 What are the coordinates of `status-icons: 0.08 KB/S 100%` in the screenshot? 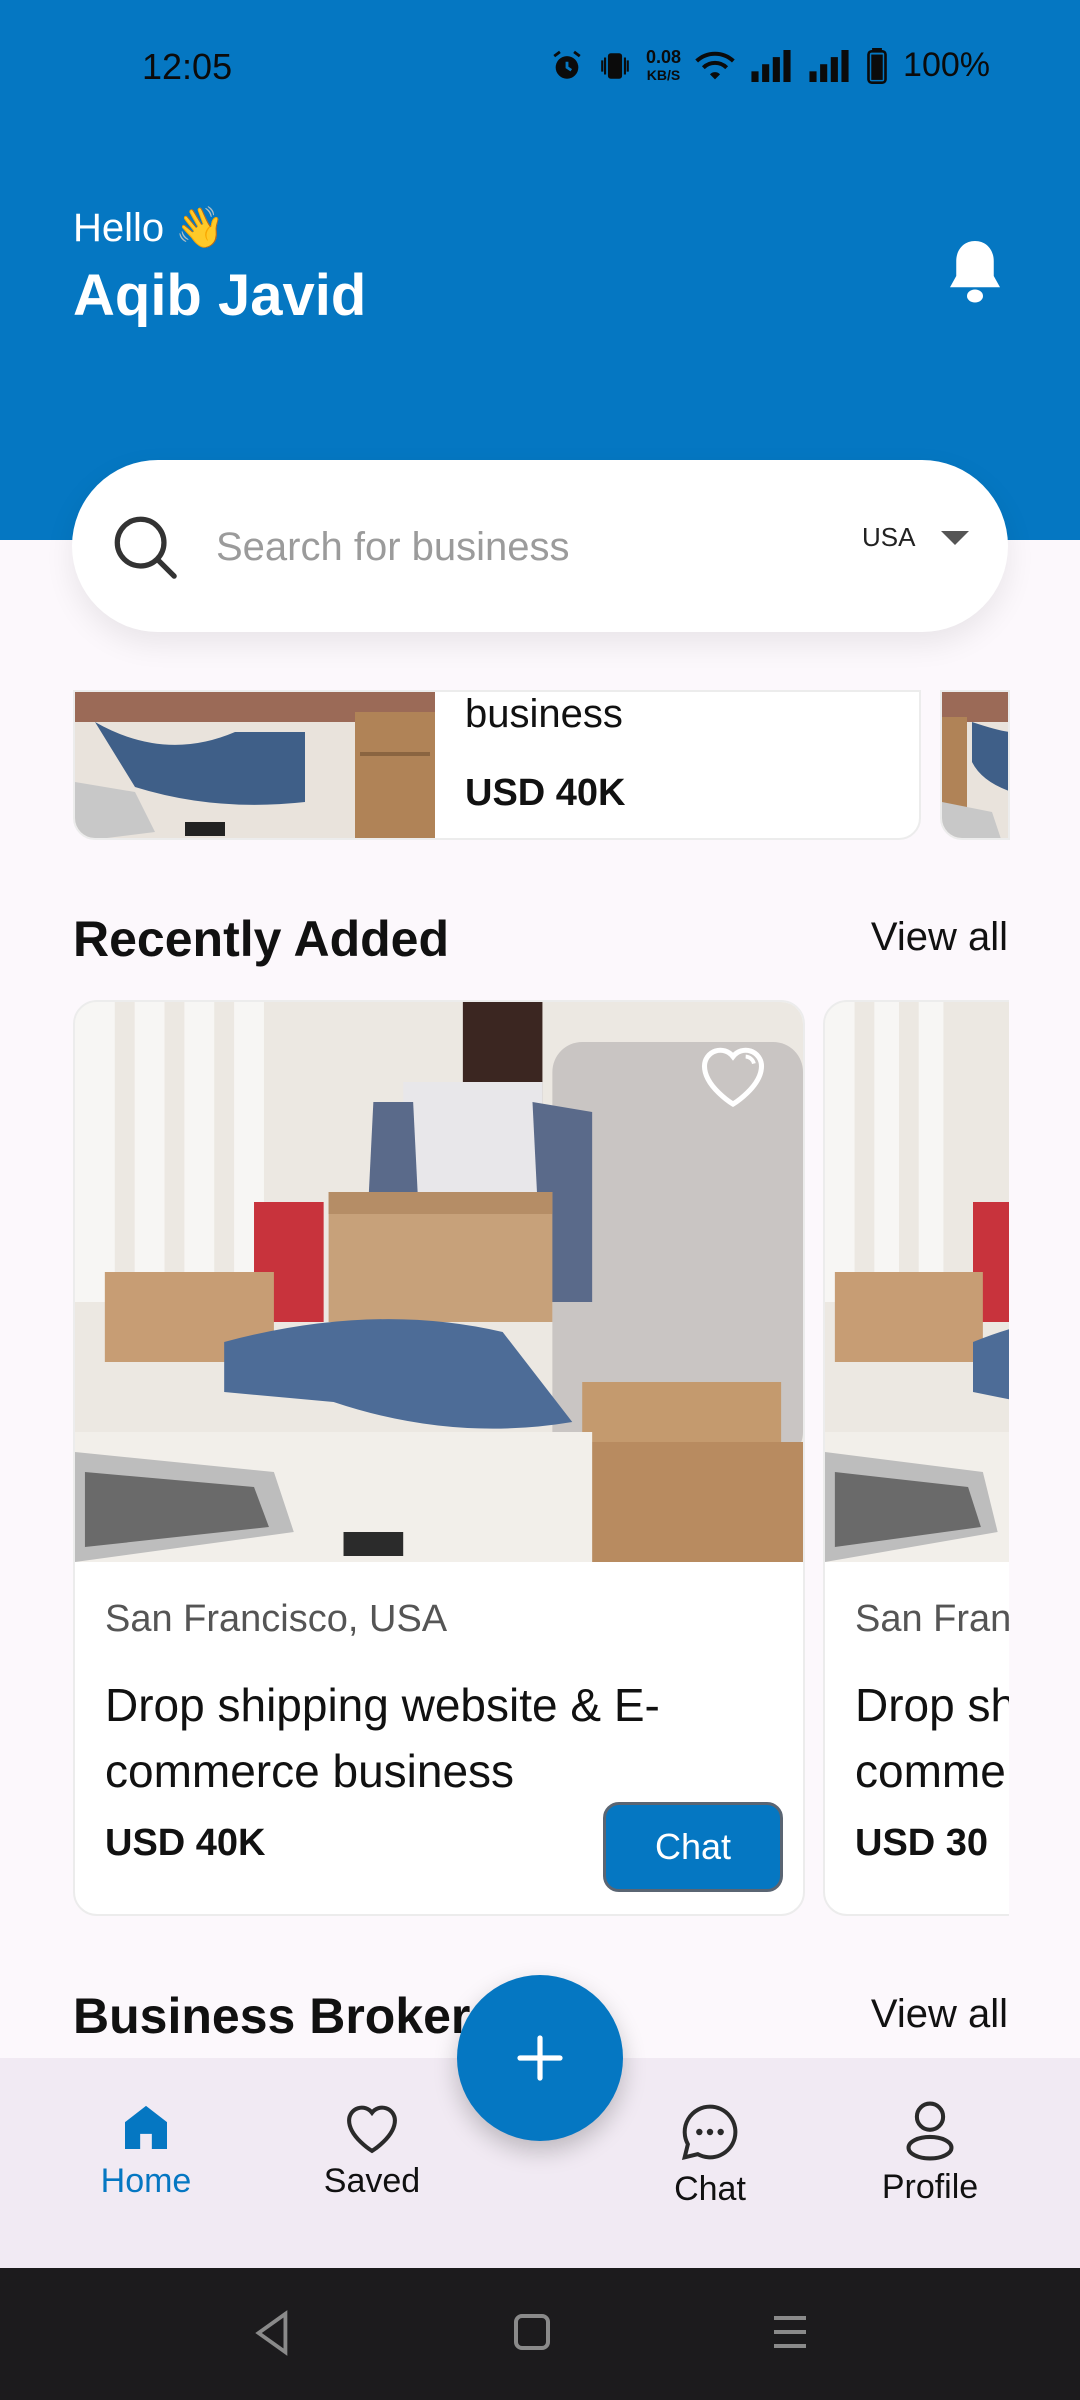 It's located at (770, 65).